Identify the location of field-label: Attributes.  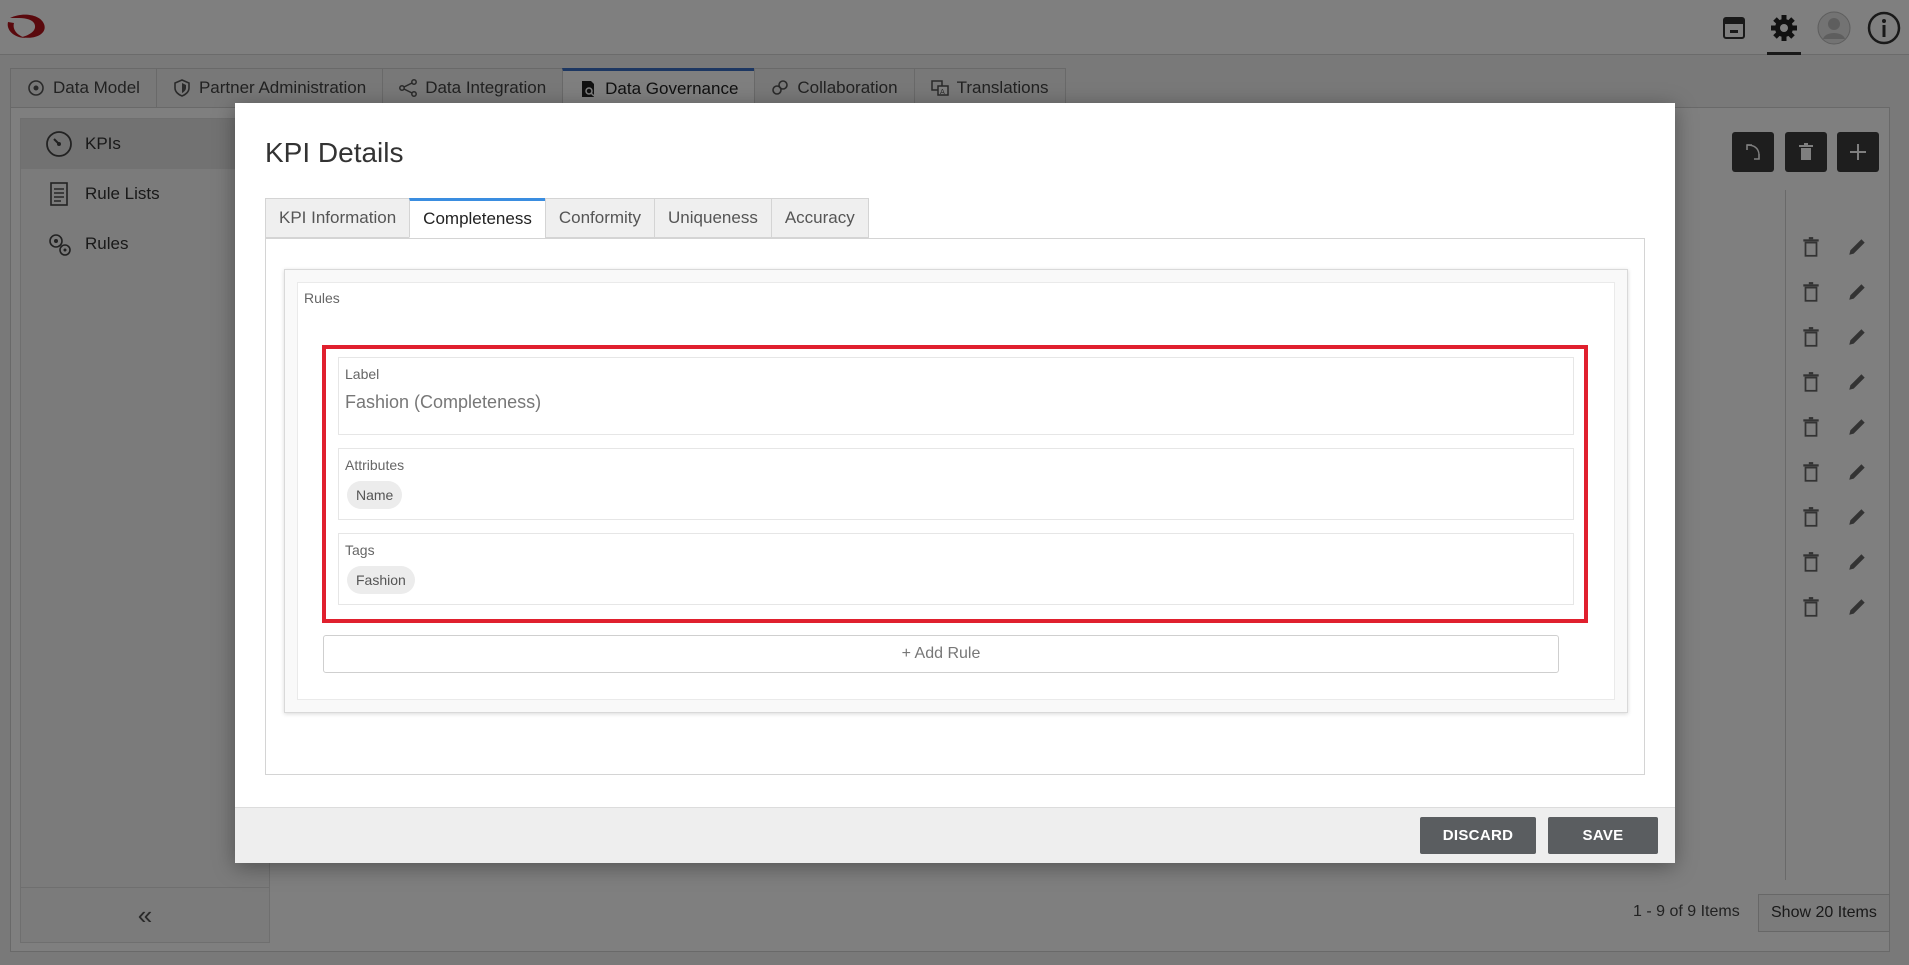
(375, 465).